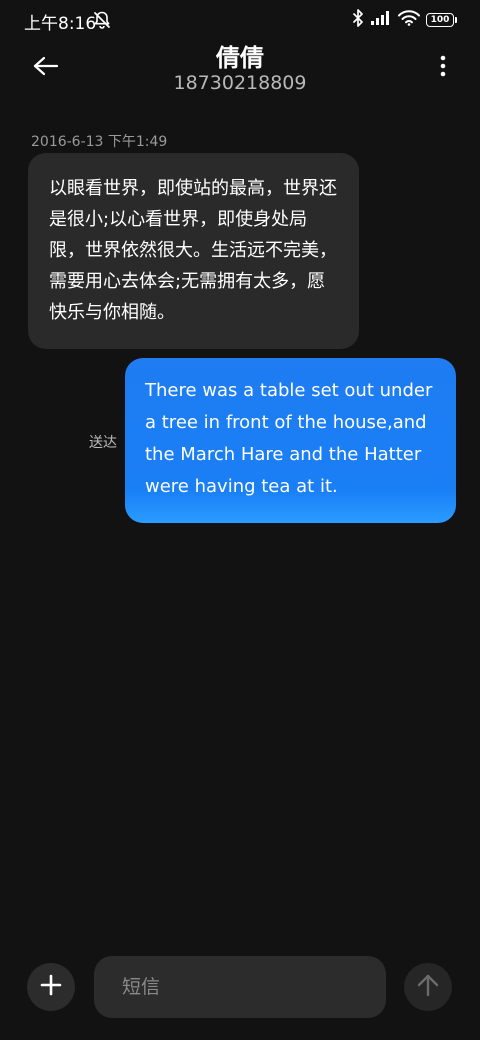 This screenshot has height=1040, width=480. I want to click on message-input, so click(240, 987).